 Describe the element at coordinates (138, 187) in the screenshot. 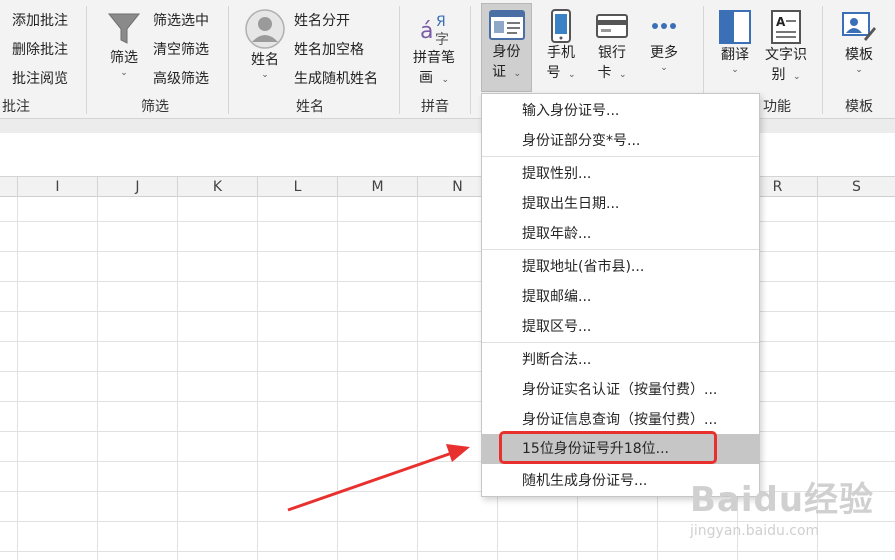

I see `column-header: J` at that location.